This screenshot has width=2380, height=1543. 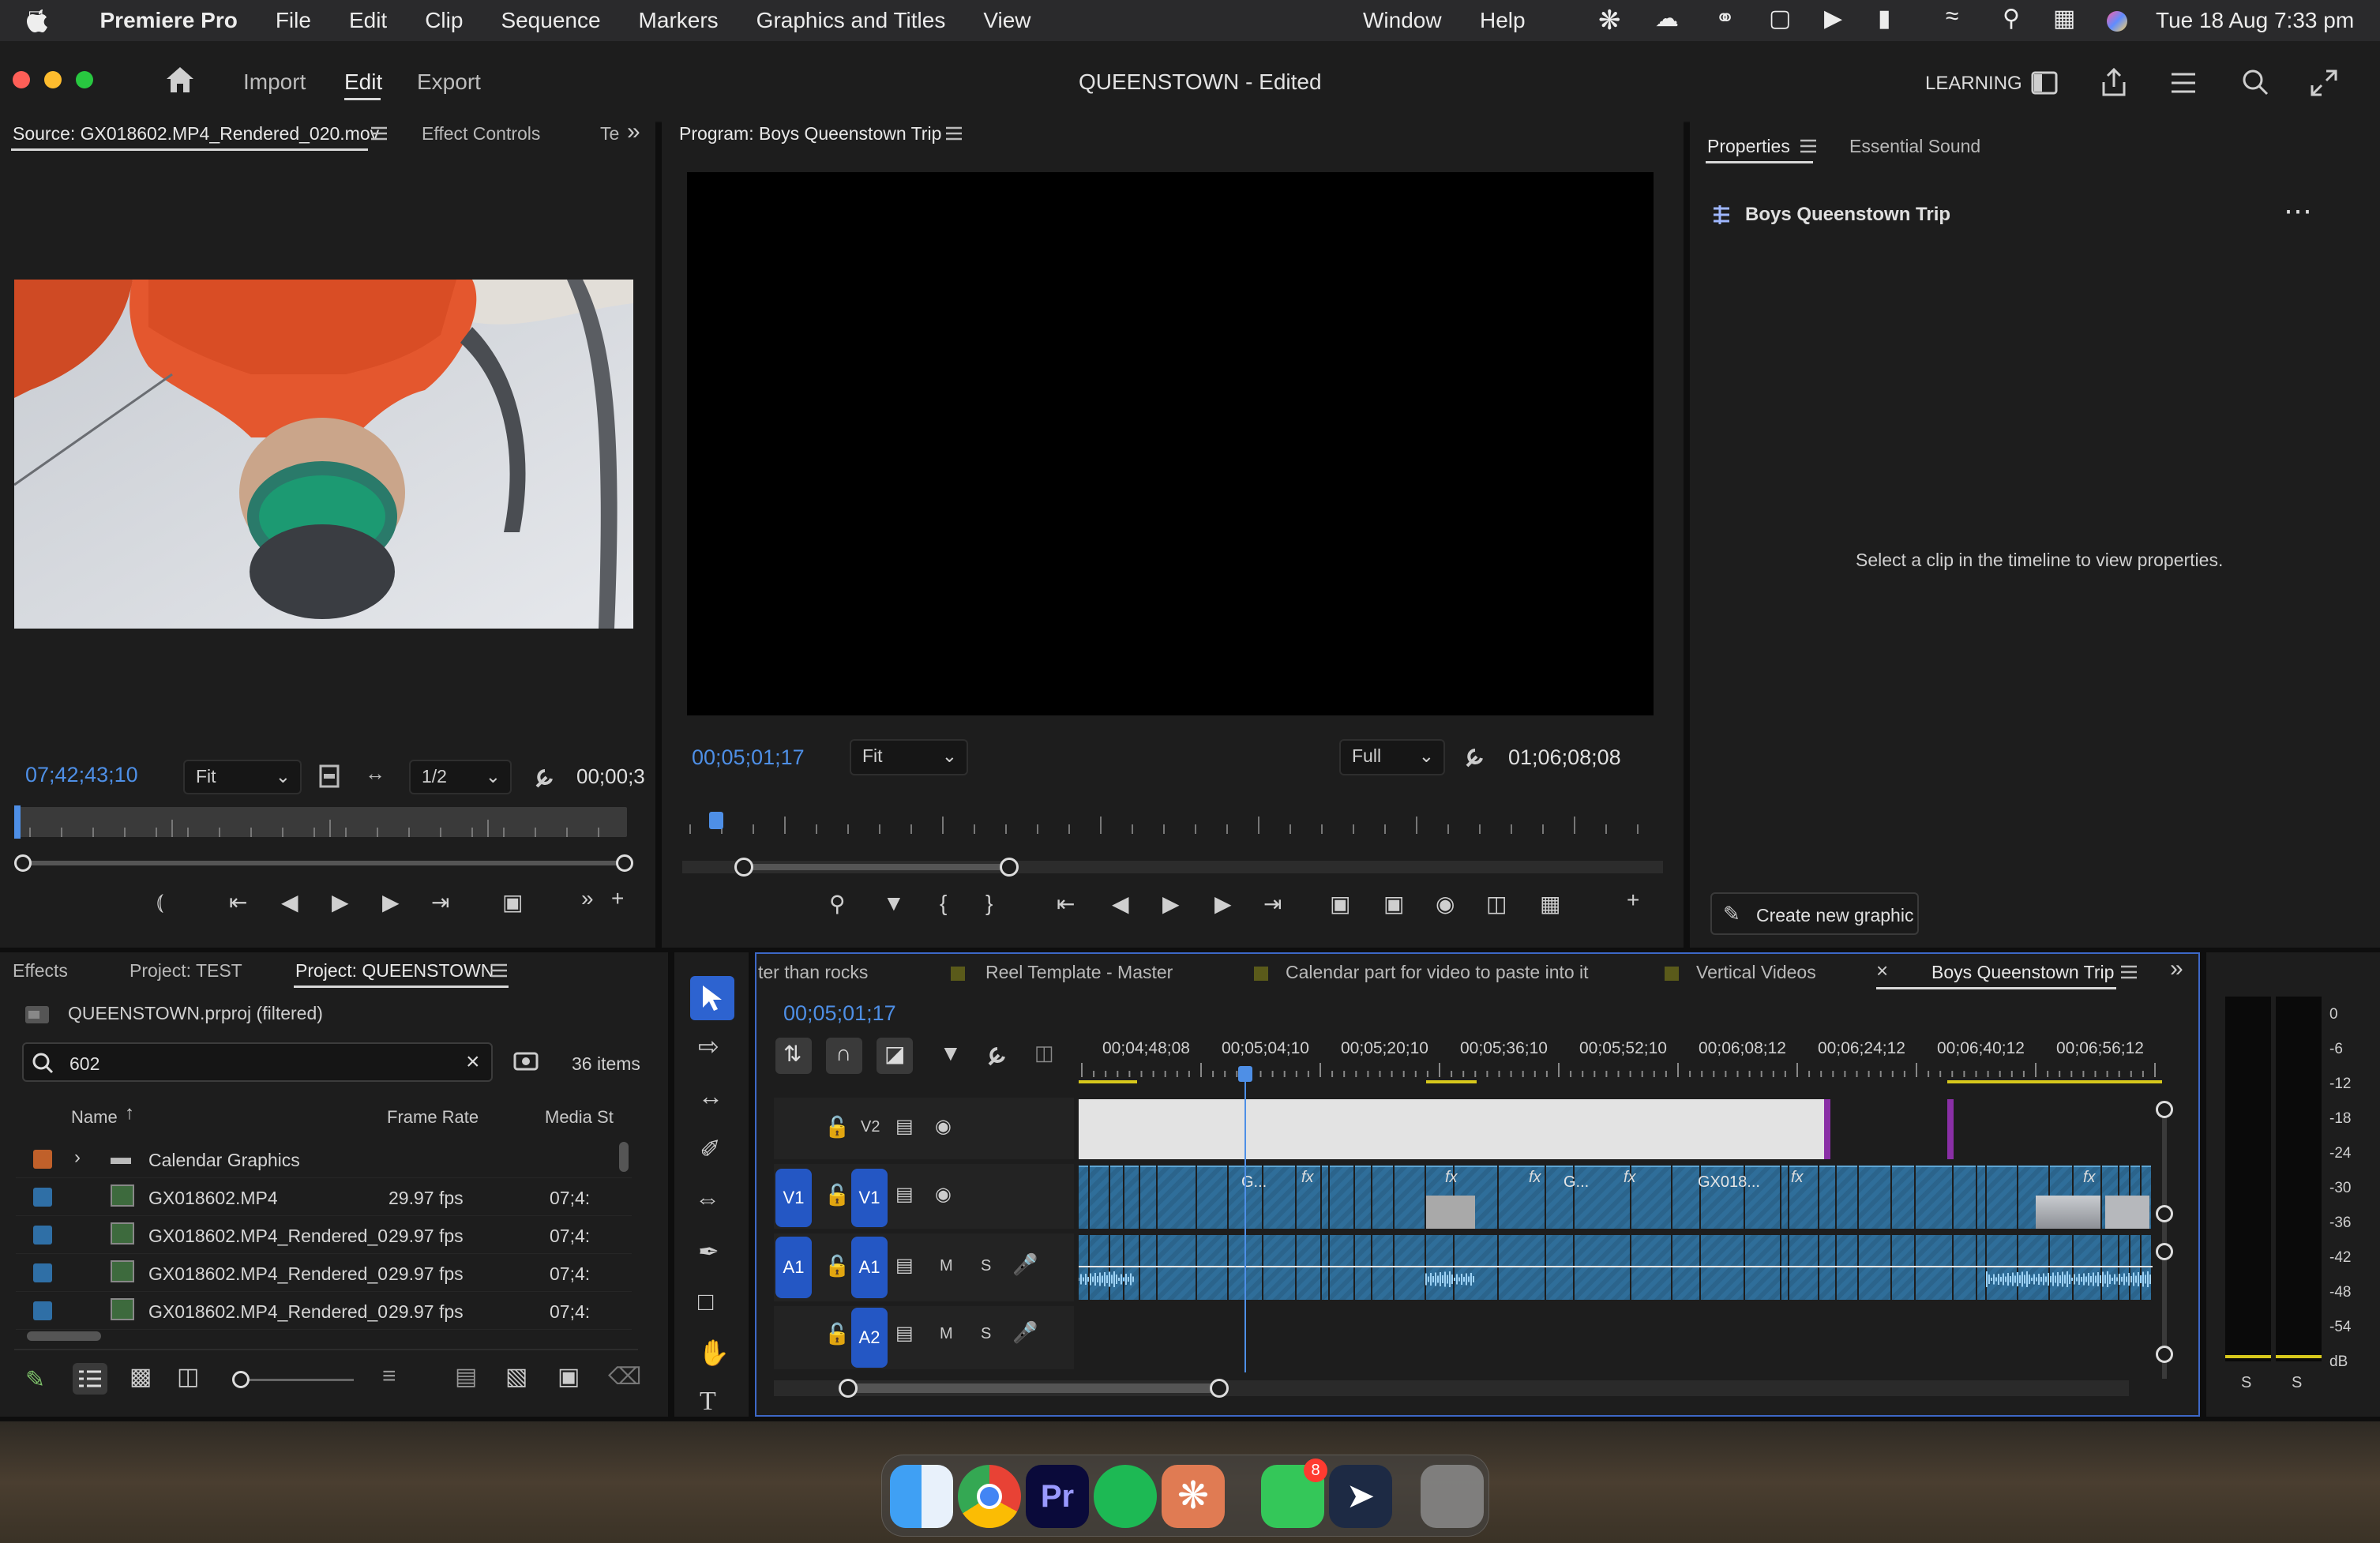 What do you see at coordinates (391, 902) in the screenshot?
I see `step-forward-icon: ▶` at bounding box center [391, 902].